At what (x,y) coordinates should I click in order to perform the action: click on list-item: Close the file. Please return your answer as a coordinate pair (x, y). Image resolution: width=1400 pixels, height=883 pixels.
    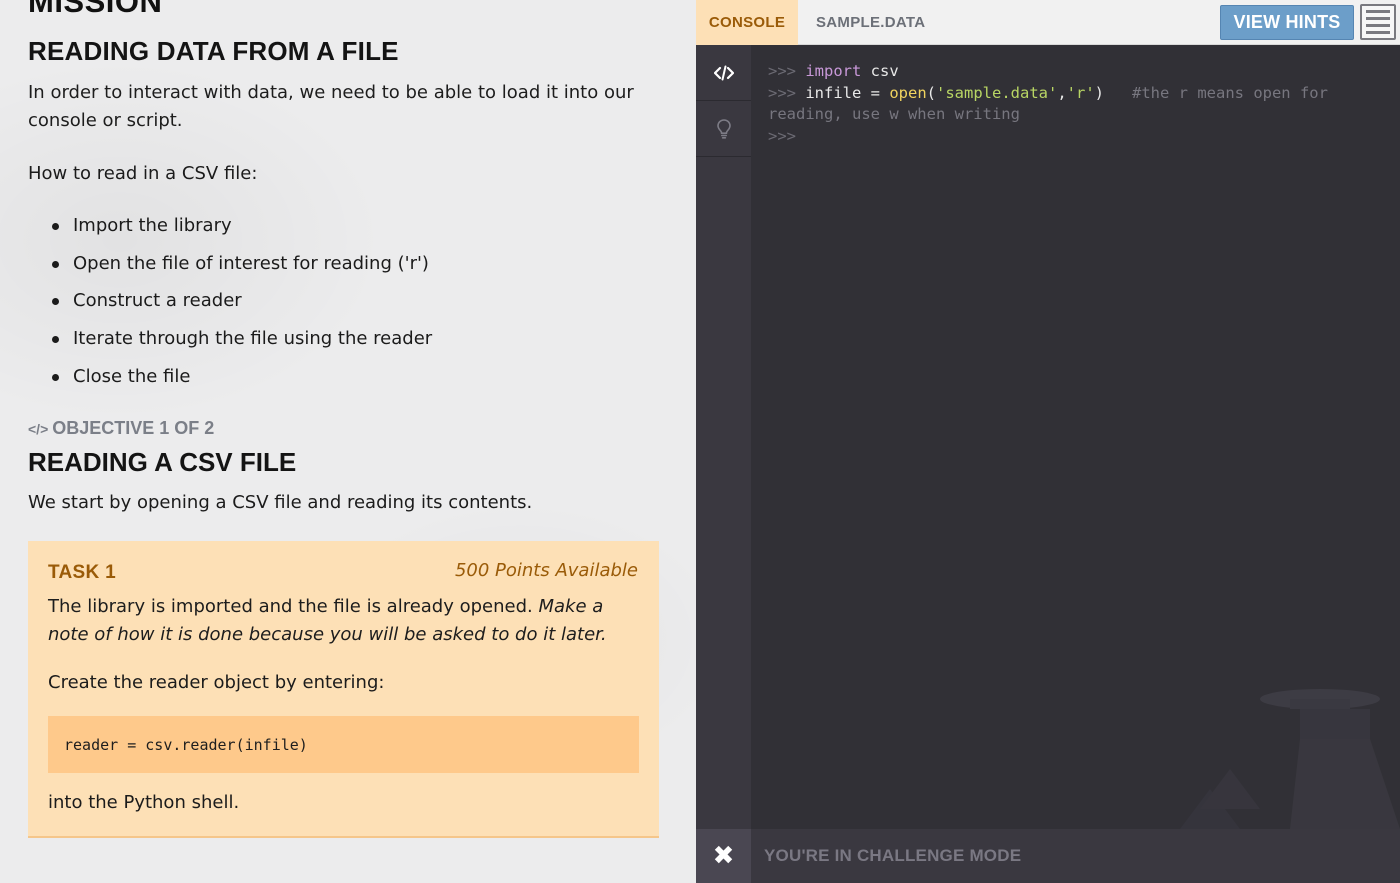
    Looking at the image, I should click on (230, 382).